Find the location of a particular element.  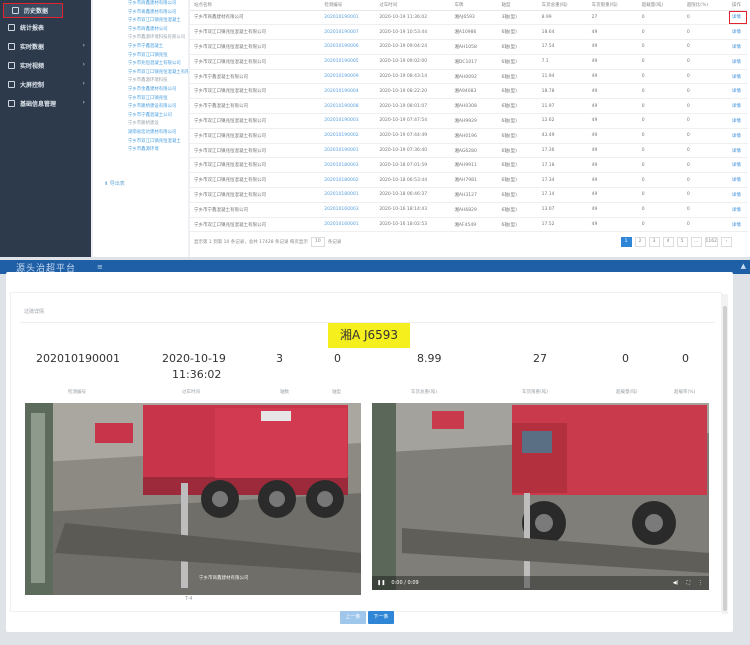

page-button: 4 is located at coordinates (668, 242).